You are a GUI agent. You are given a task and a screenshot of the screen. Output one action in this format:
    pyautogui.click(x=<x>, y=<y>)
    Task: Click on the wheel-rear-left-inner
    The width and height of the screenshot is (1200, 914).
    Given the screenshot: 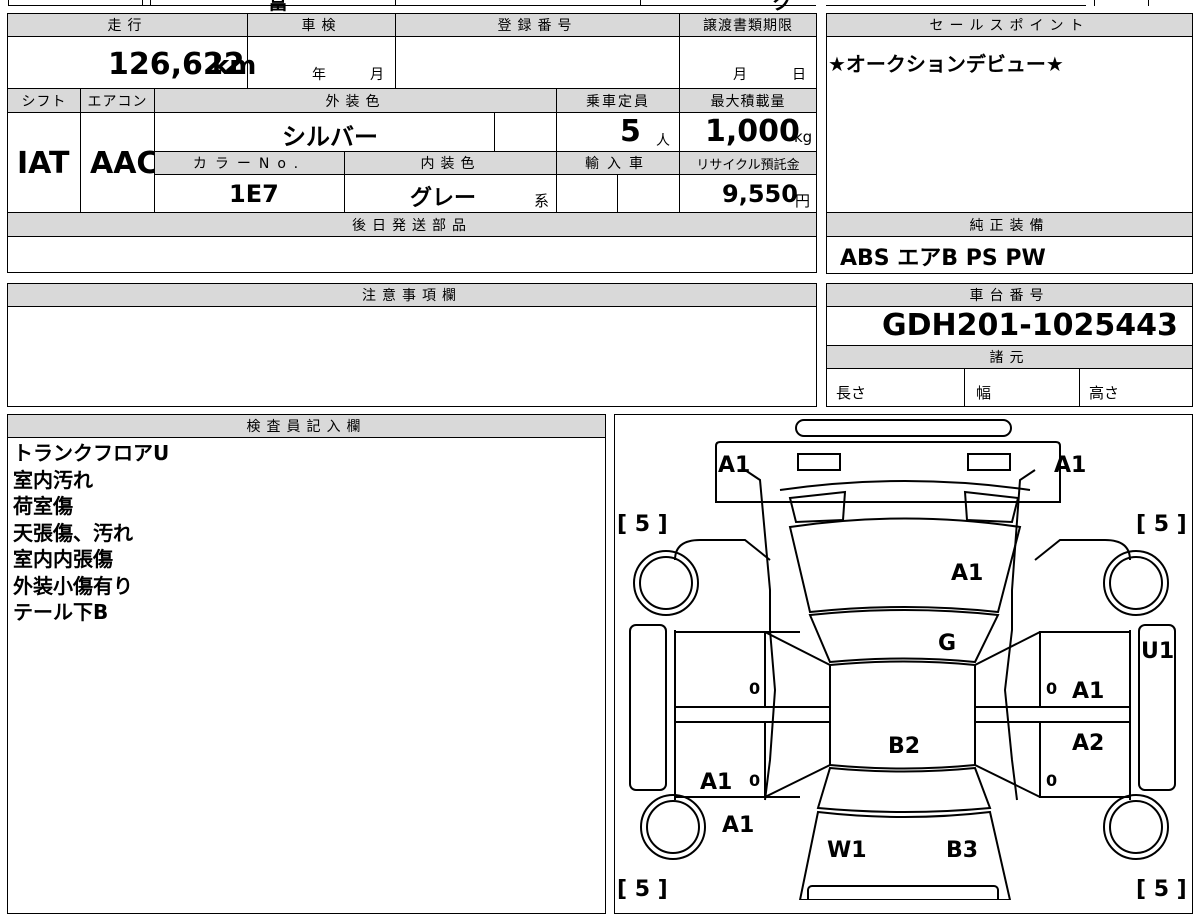 What is the action you would take?
    pyautogui.click(x=666, y=583)
    